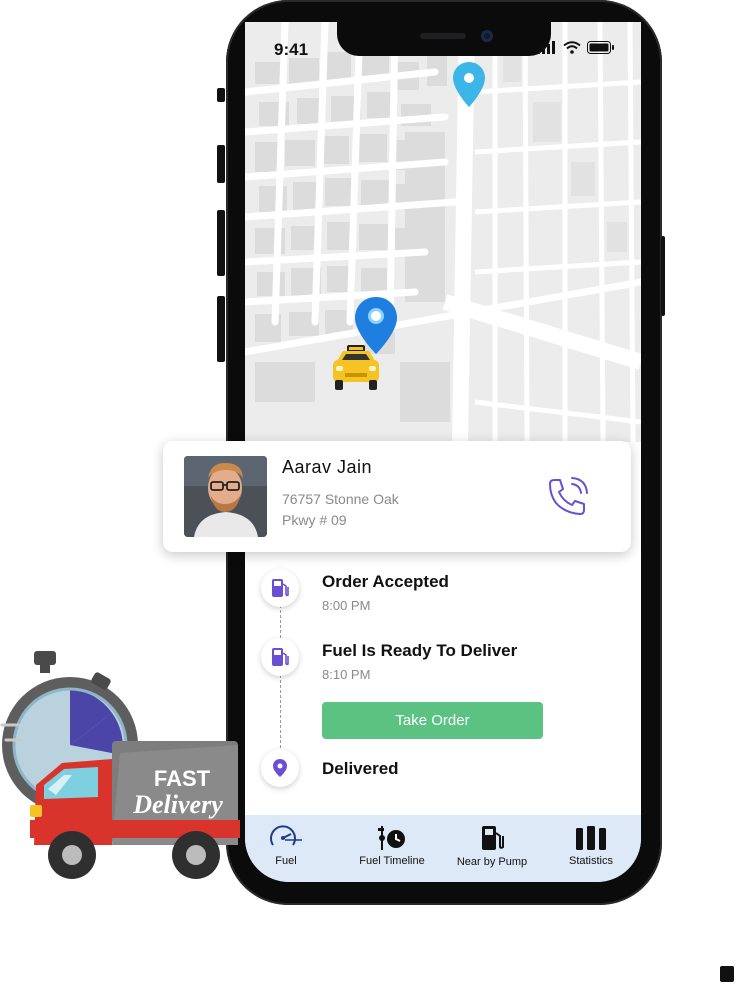 This screenshot has height=987, width=742. I want to click on phone-speaker, so click(443, 36).